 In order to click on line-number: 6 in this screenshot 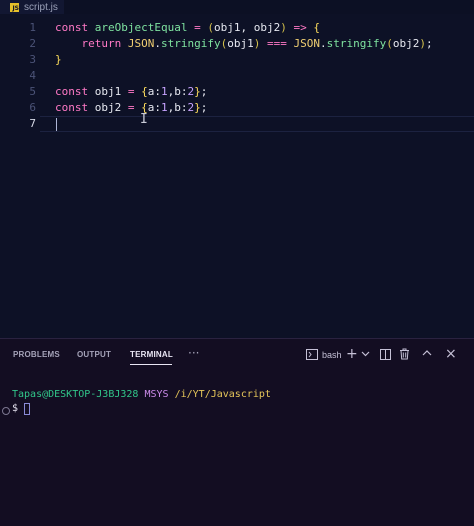, I will do `click(32, 107)`.